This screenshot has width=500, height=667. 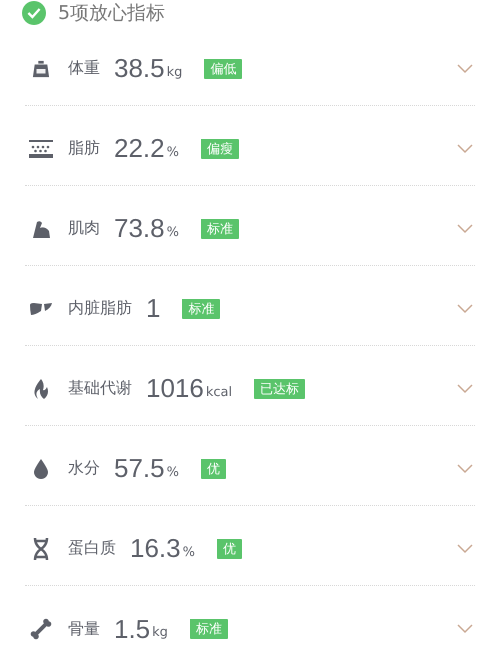 What do you see at coordinates (41, 69) in the screenshot?
I see `weight-icon` at bounding box center [41, 69].